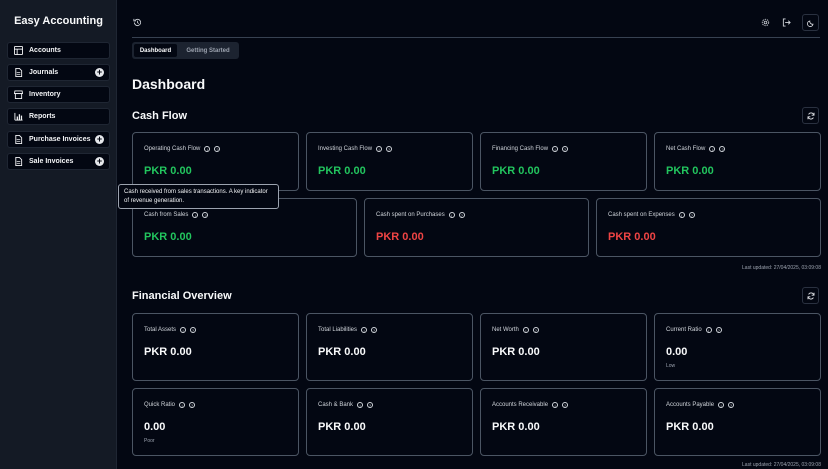 This screenshot has height=469, width=828. What do you see at coordinates (530, 149) in the screenshot?
I see `card-label: Financing Cash Flow i?` at bounding box center [530, 149].